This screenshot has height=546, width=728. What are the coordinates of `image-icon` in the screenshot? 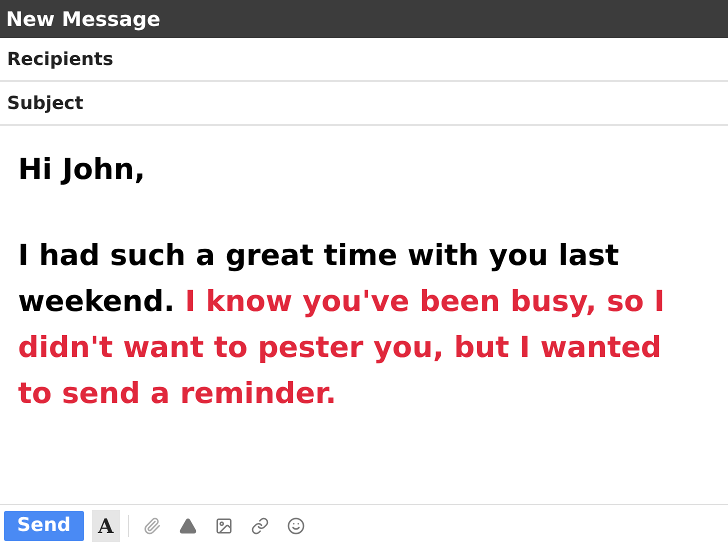 It's located at (223, 525).